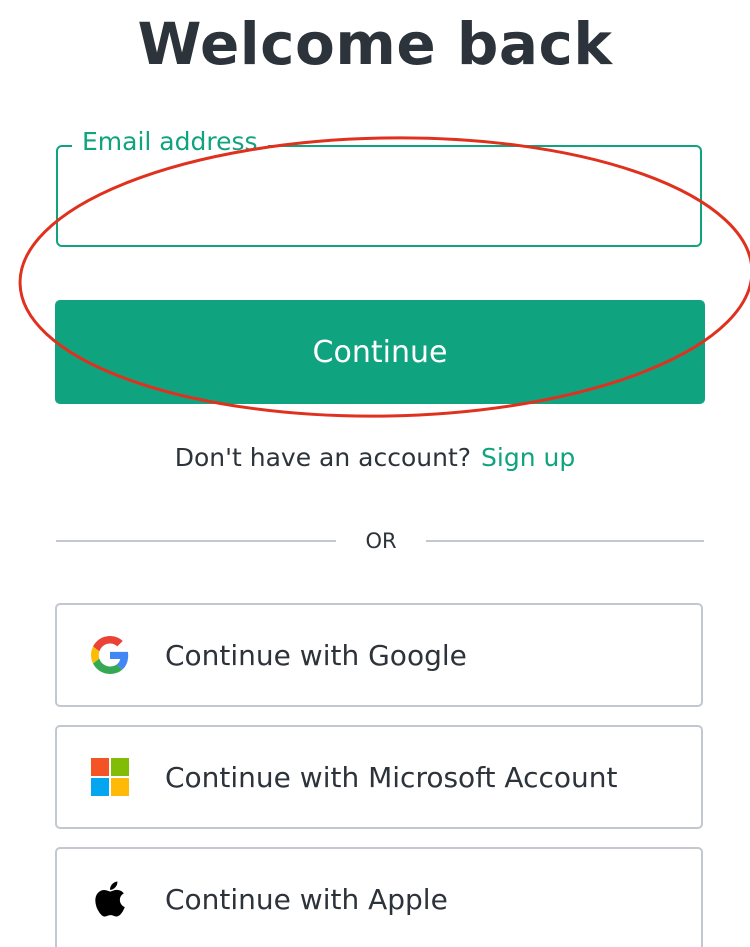 Image resolution: width=750 pixels, height=947 pixels. I want to click on continue-button: Continue, so click(380, 352).